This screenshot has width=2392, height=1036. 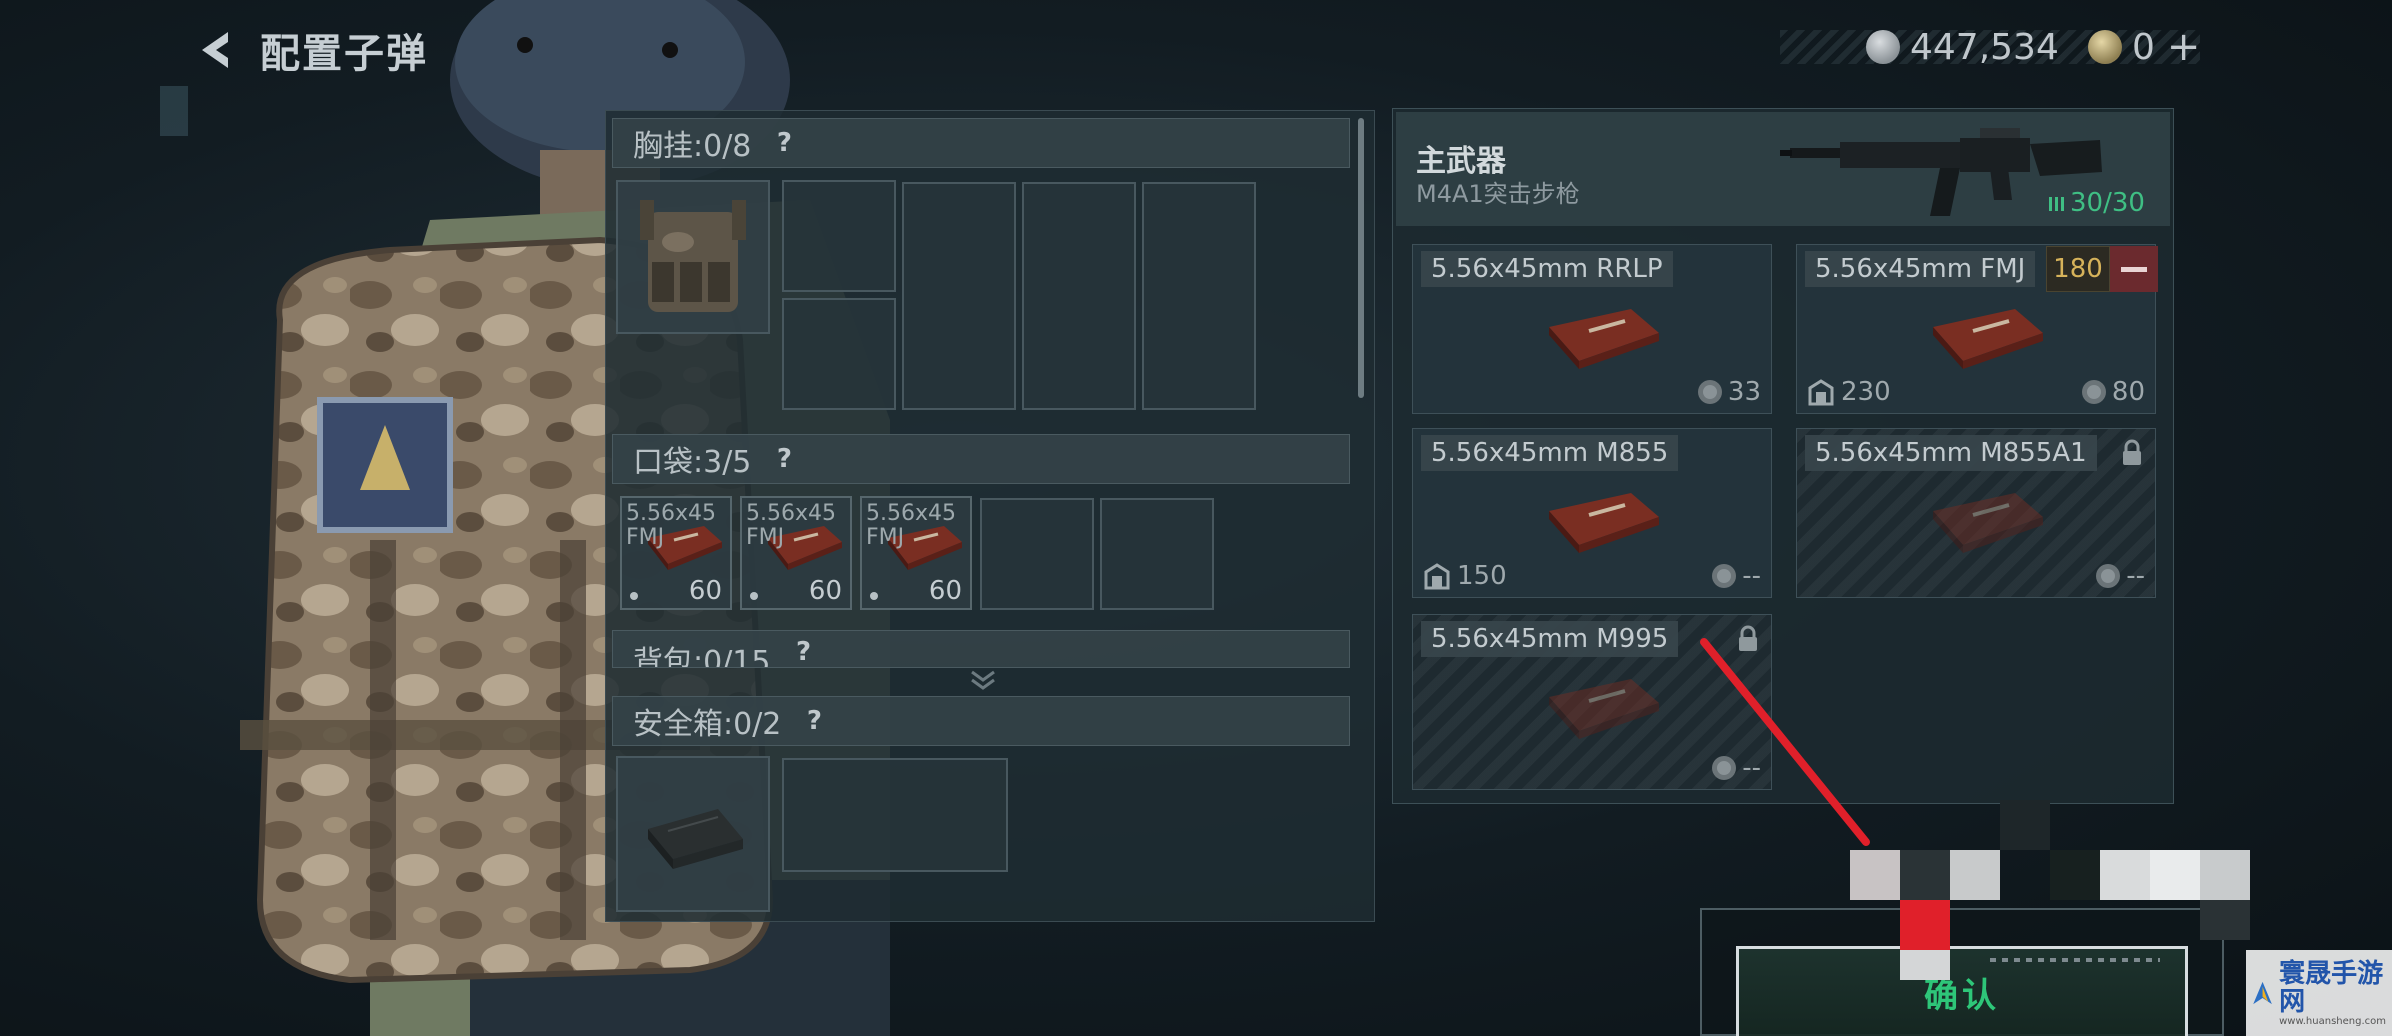 I want to click on ammo-price-value: 80, so click(x=2128, y=392).